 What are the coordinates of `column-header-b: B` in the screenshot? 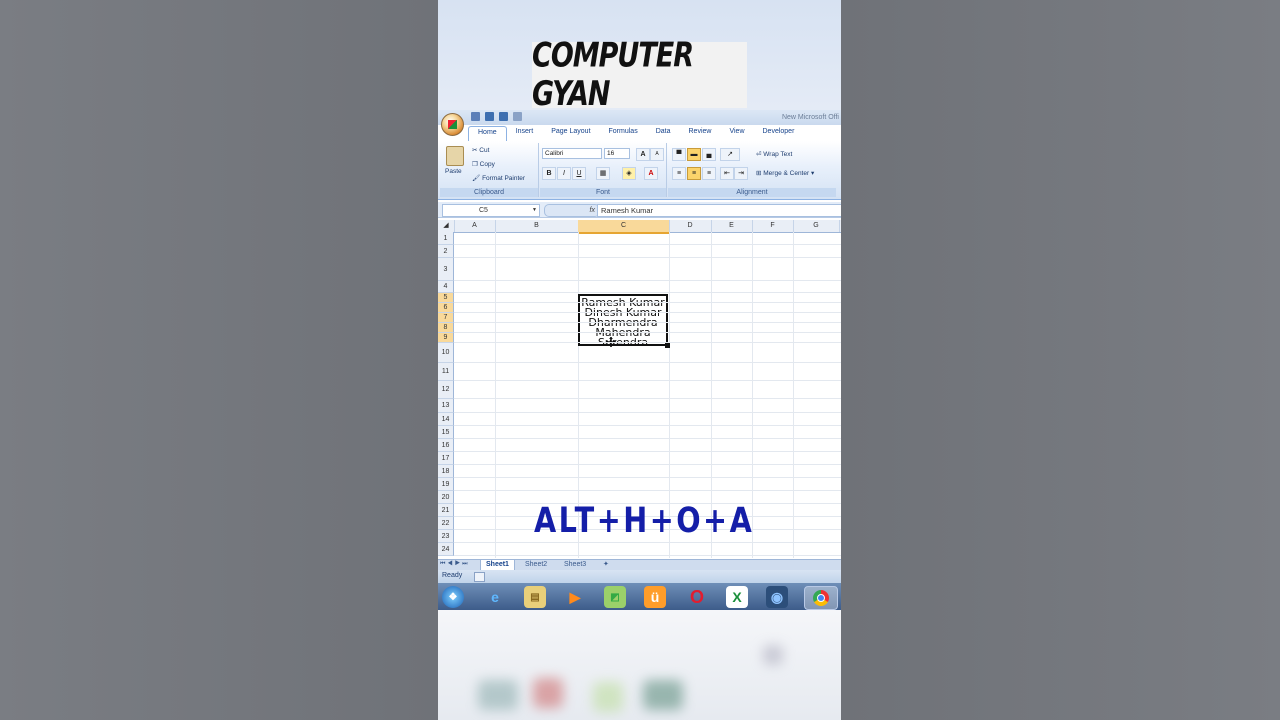 It's located at (537, 226).